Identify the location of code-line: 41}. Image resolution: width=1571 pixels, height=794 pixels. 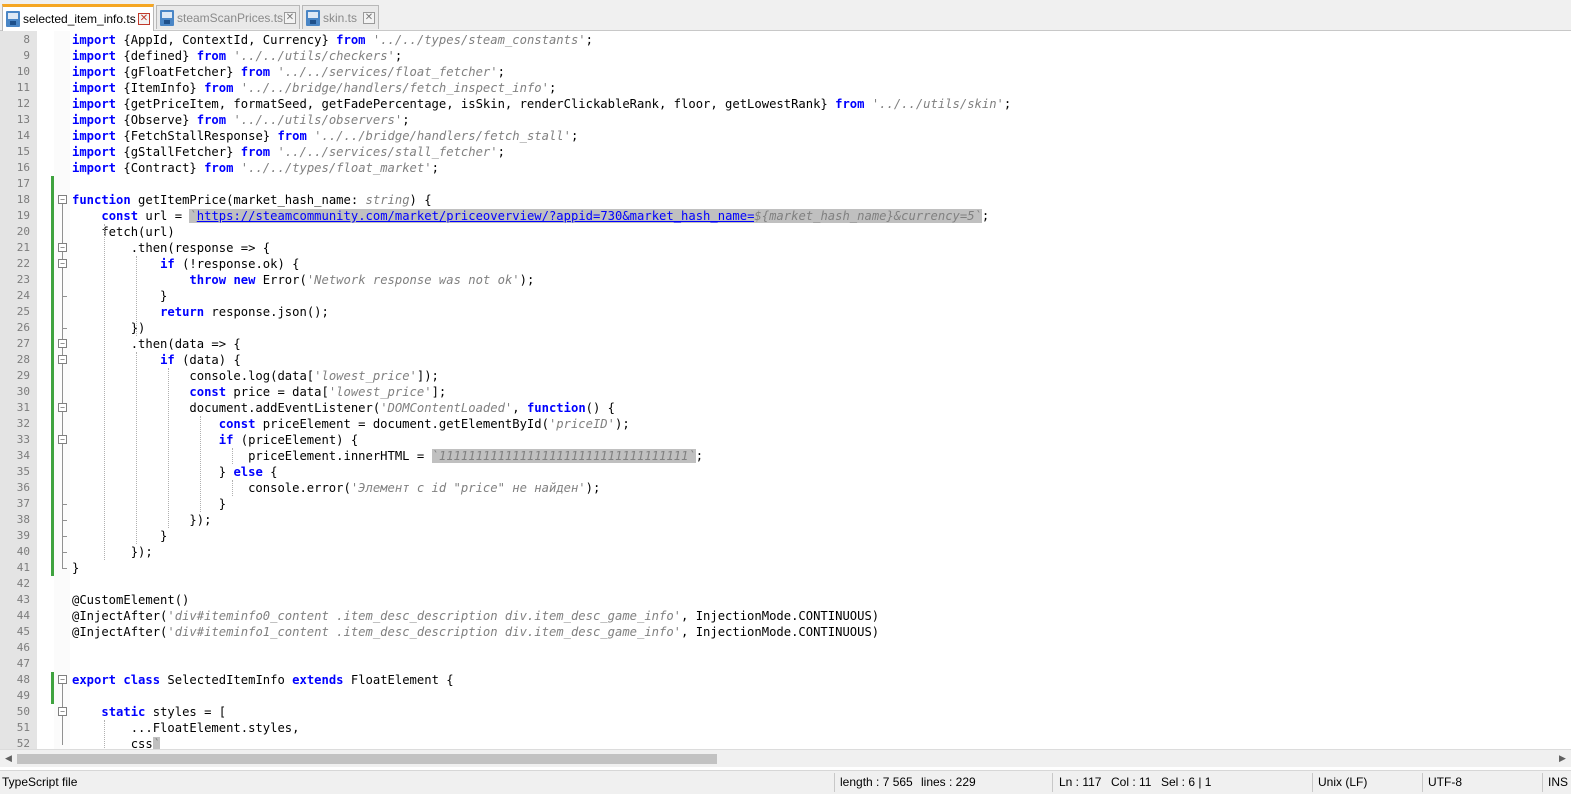
(785, 568).